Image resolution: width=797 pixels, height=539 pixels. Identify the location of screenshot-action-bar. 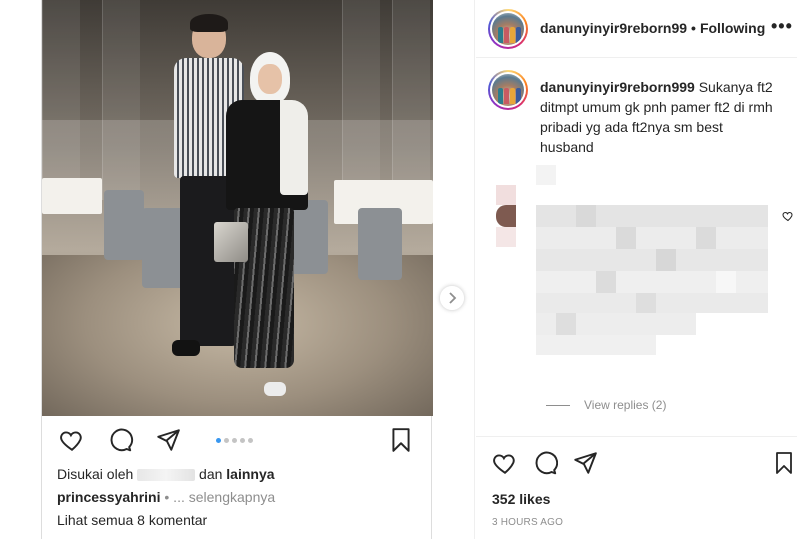
(237, 442).